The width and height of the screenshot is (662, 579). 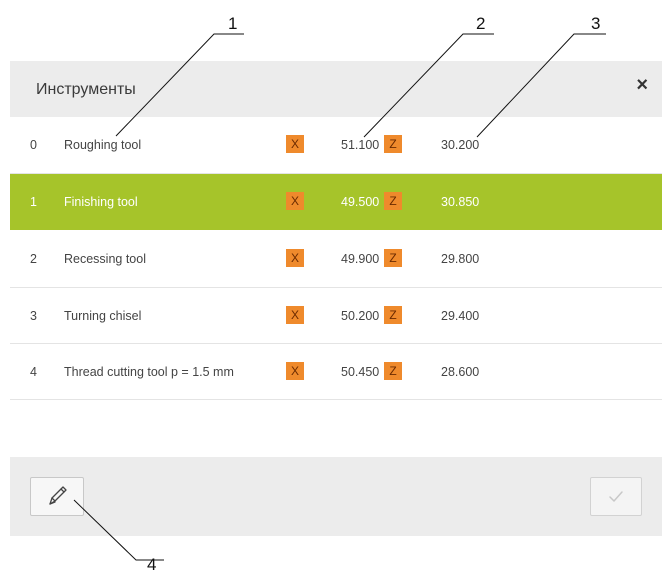 I want to click on tool-index: 2, so click(x=33, y=259).